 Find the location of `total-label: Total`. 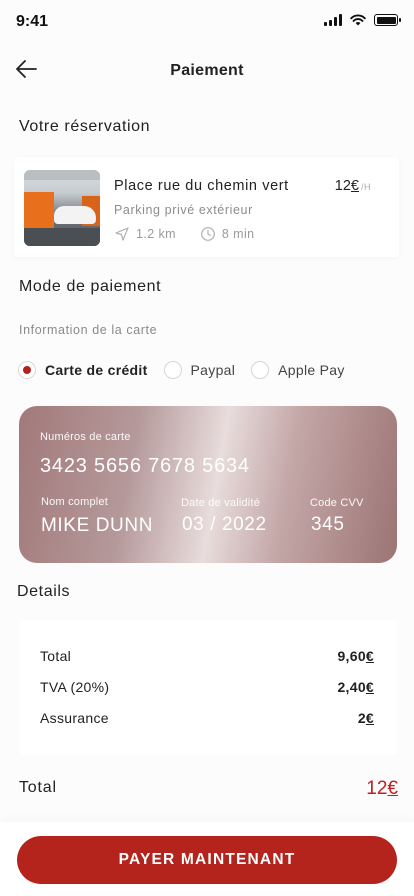

total-label: Total is located at coordinates (38, 787).